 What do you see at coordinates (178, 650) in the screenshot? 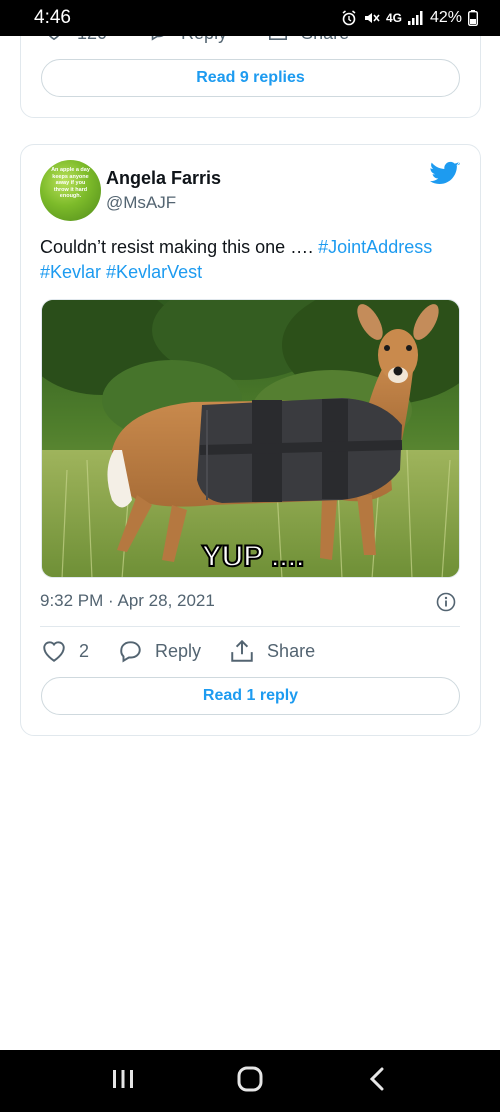
I see `reply-label: Reply` at bounding box center [178, 650].